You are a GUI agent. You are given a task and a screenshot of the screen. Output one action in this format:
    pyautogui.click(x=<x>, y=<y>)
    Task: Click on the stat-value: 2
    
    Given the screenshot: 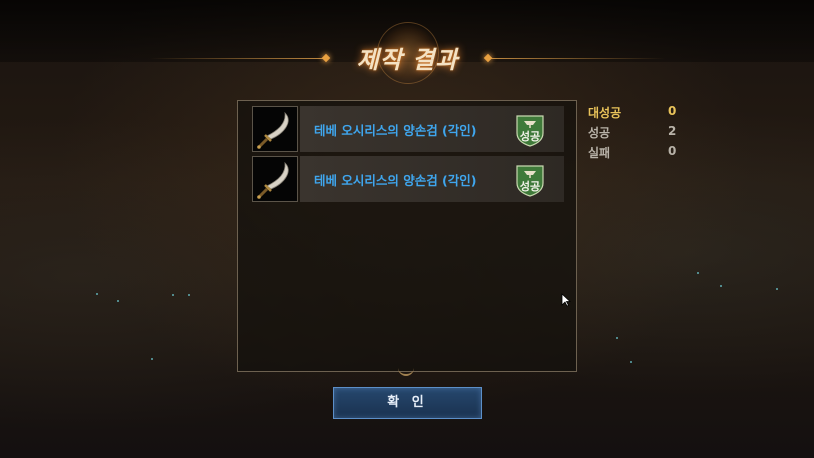 What is the action you would take?
    pyautogui.click(x=672, y=131)
    